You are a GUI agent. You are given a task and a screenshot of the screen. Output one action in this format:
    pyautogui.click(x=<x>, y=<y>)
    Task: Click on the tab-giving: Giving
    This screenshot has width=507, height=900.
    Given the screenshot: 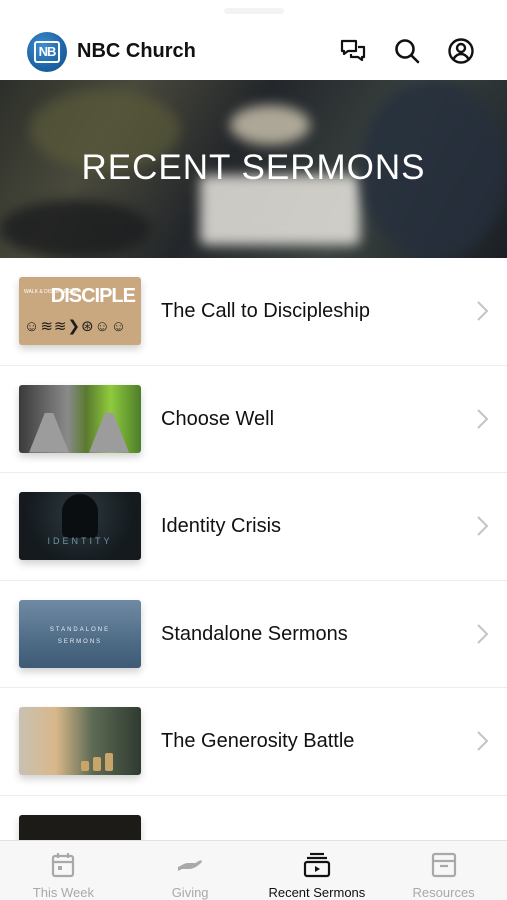 What is the action you would take?
    pyautogui.click(x=190, y=870)
    